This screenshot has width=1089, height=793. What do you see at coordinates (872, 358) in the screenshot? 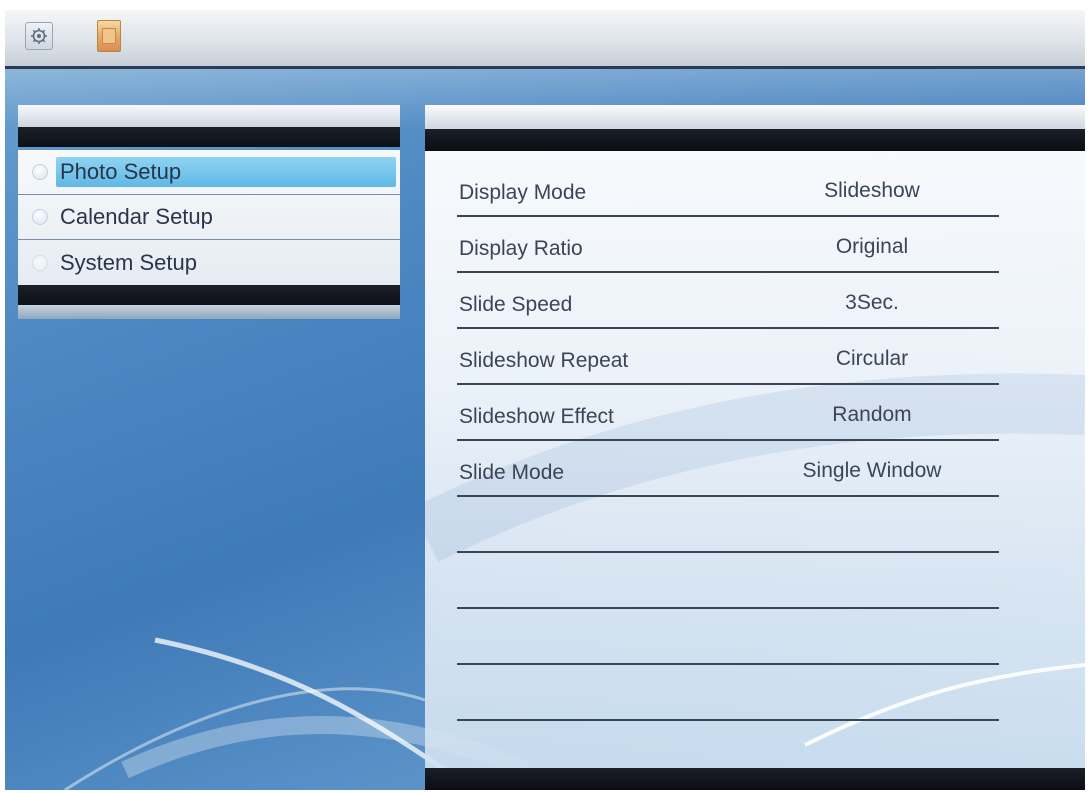
I see `setting-value: Circular` at bounding box center [872, 358].